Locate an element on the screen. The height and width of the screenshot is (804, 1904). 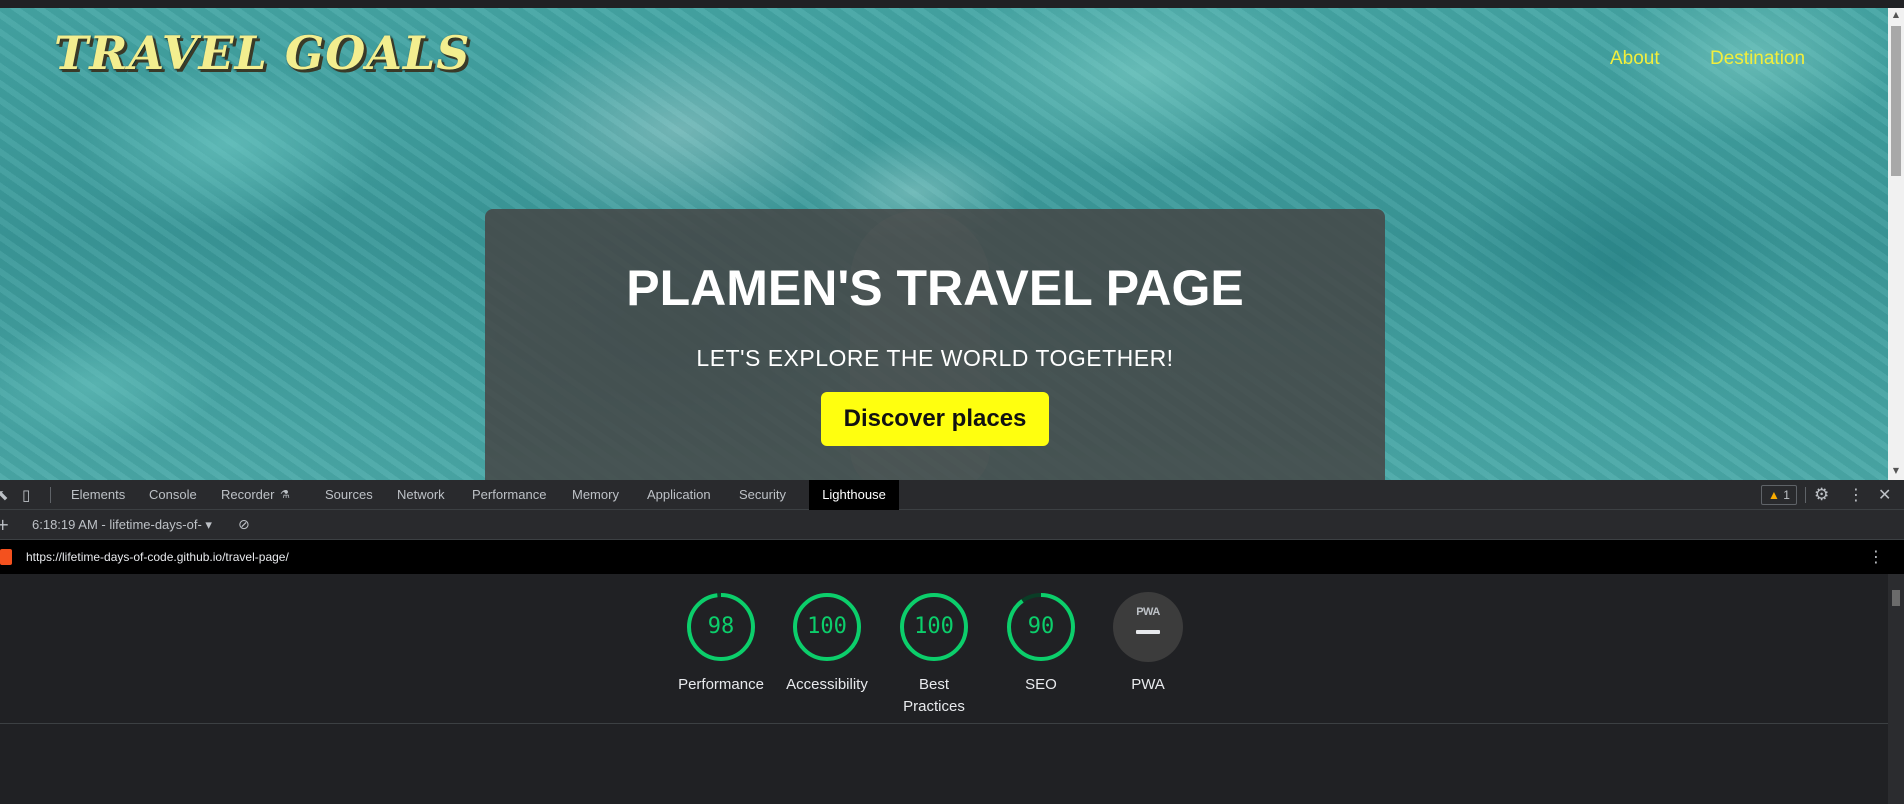
water-sparkle is located at coordinates (680, 130).